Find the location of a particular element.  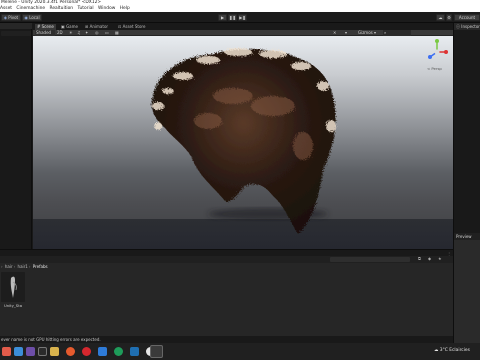

cloud-icon: ☁ is located at coordinates (440, 17).